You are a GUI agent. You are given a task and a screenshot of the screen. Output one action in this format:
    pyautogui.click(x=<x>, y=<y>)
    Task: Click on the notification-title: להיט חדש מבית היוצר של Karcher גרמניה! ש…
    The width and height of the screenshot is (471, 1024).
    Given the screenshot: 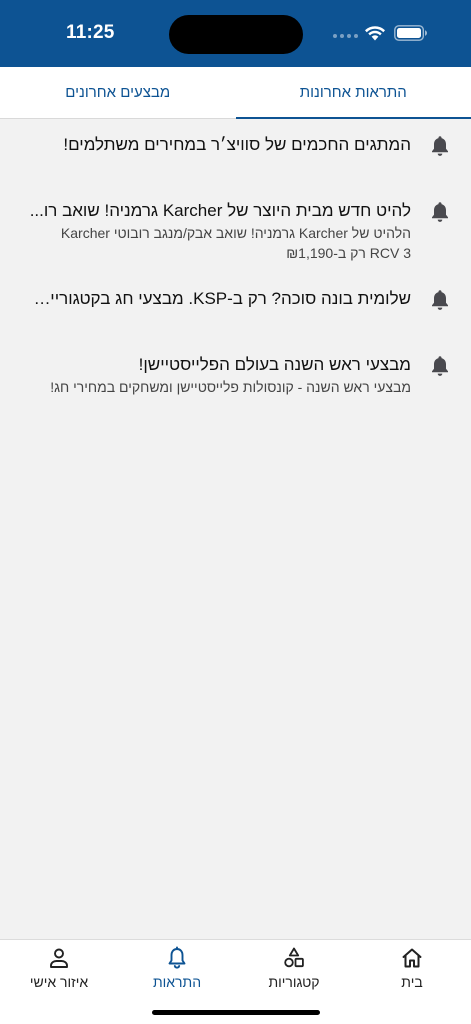 What is the action you would take?
    pyautogui.click(x=220, y=210)
    